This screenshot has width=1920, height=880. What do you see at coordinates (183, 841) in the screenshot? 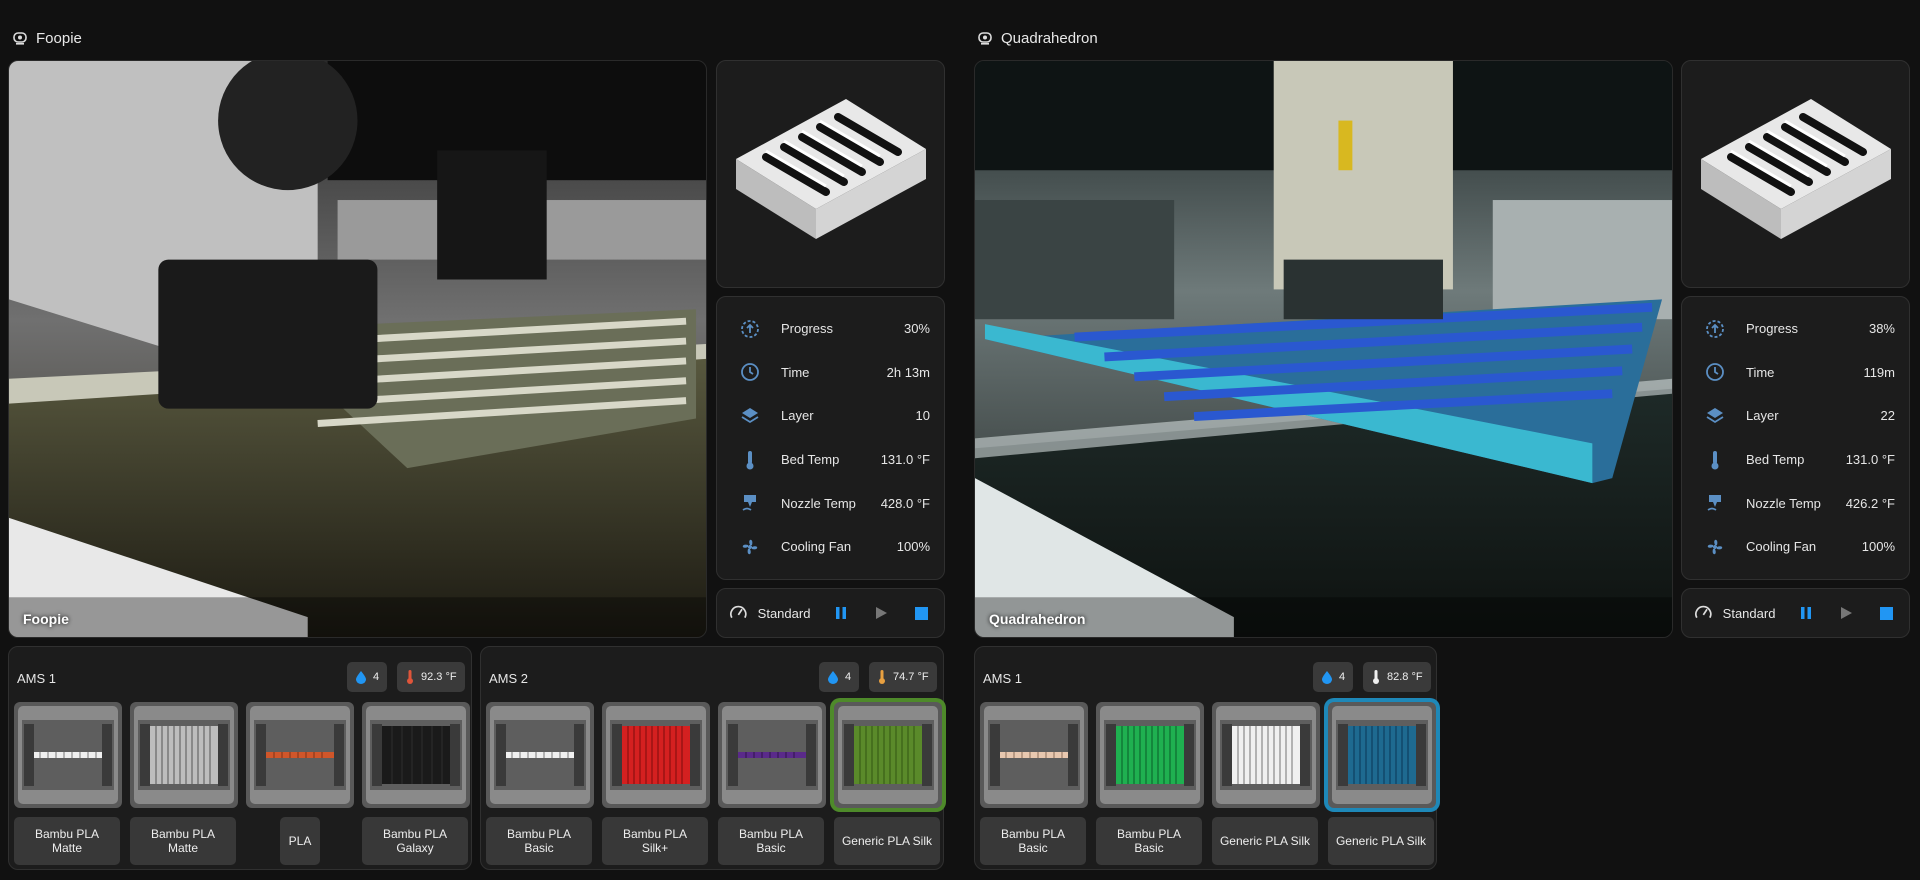
I see `filament-label-2: Bambu PLA Matte` at bounding box center [183, 841].